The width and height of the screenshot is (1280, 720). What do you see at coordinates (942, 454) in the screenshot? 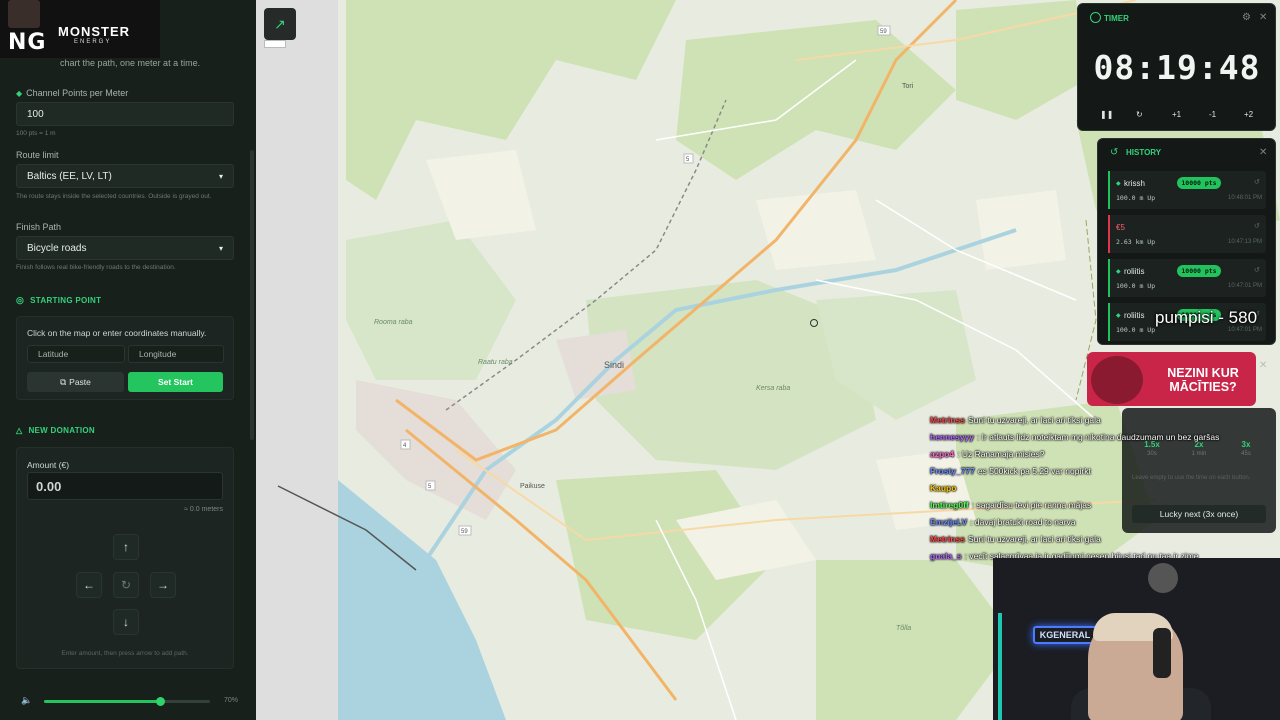
I see `chat-username: azpo4` at bounding box center [942, 454].